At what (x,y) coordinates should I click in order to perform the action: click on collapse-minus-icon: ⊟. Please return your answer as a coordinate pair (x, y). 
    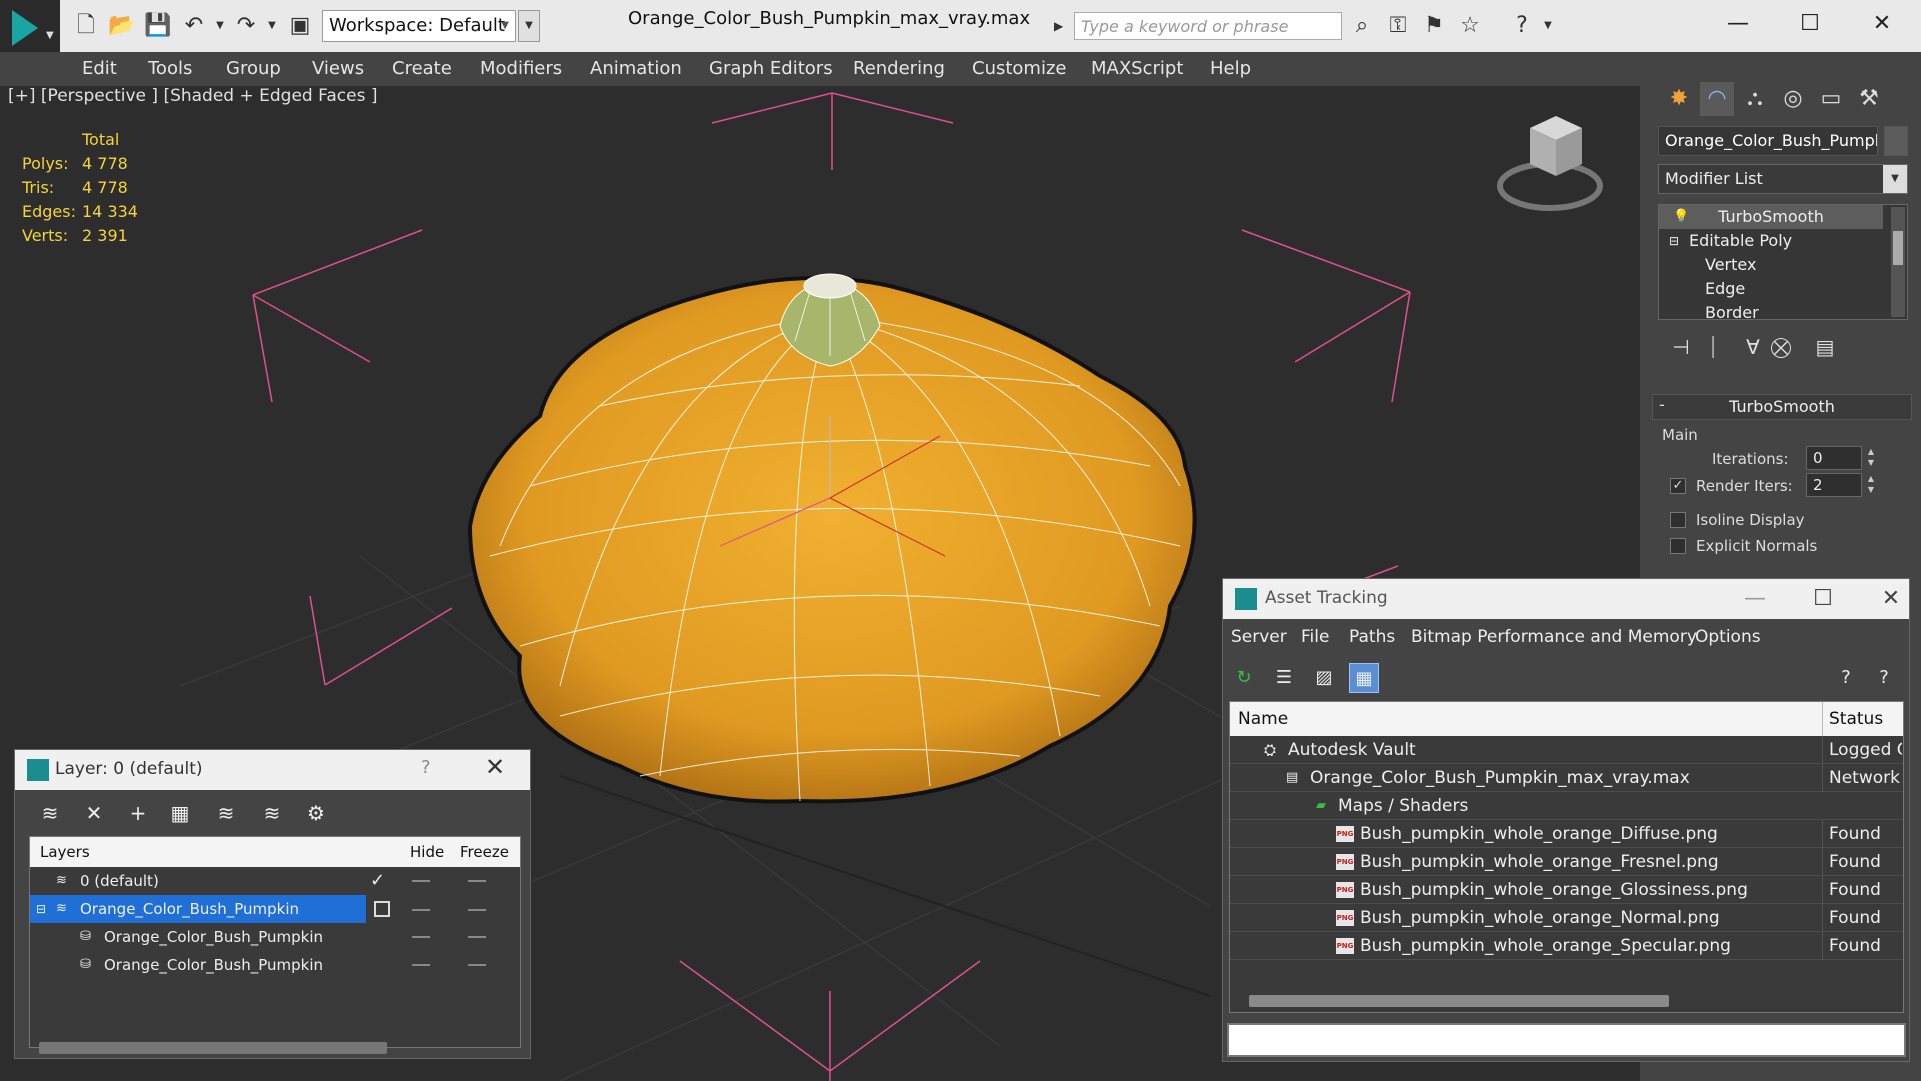
    Looking at the image, I should click on (41, 909).